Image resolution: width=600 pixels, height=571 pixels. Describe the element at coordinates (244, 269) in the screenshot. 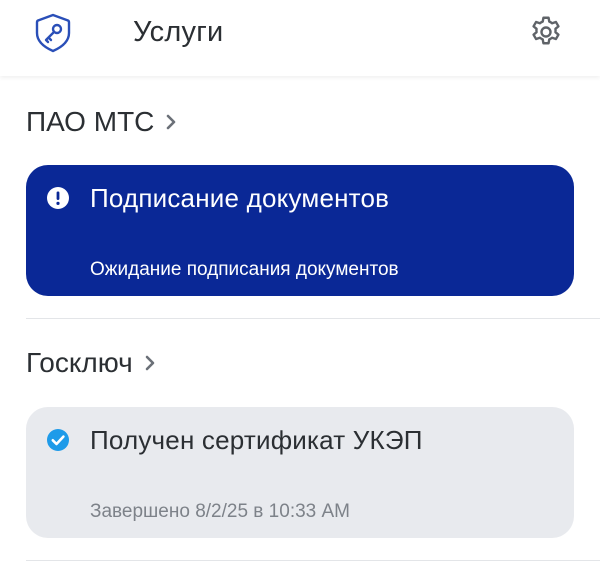

I see `card-status: Ожидание подписания документов` at that location.